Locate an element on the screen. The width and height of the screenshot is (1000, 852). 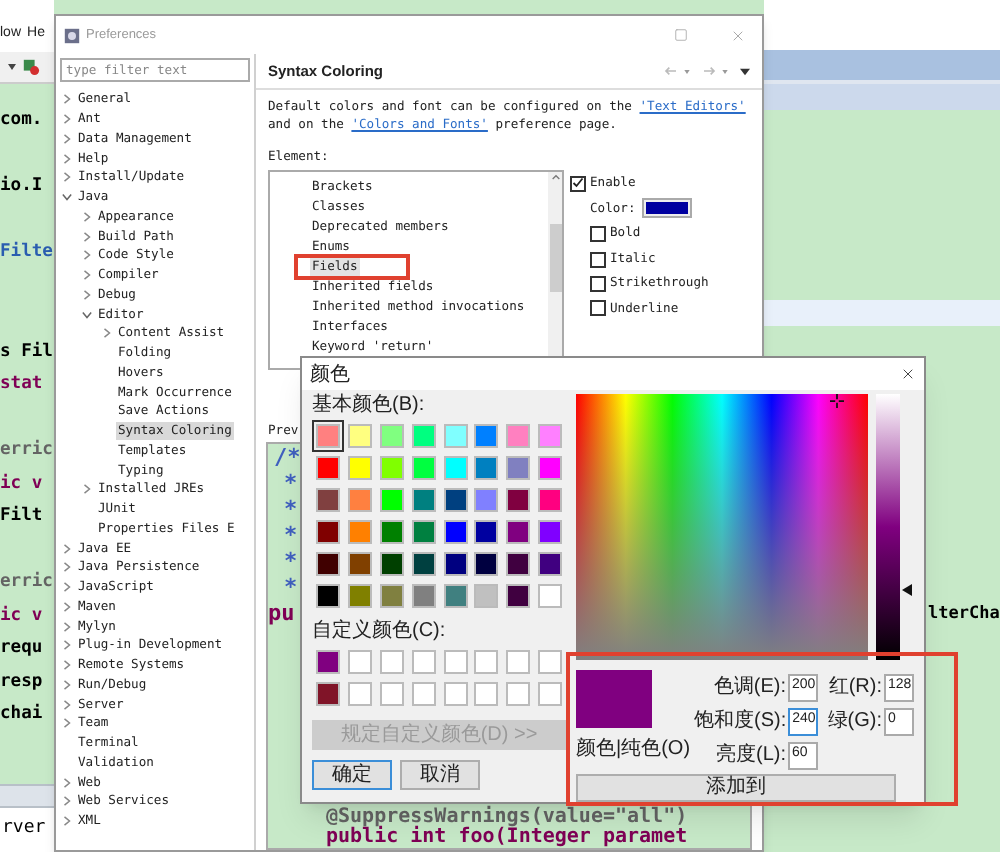
code-text: ic v is located at coordinates (21, 483).